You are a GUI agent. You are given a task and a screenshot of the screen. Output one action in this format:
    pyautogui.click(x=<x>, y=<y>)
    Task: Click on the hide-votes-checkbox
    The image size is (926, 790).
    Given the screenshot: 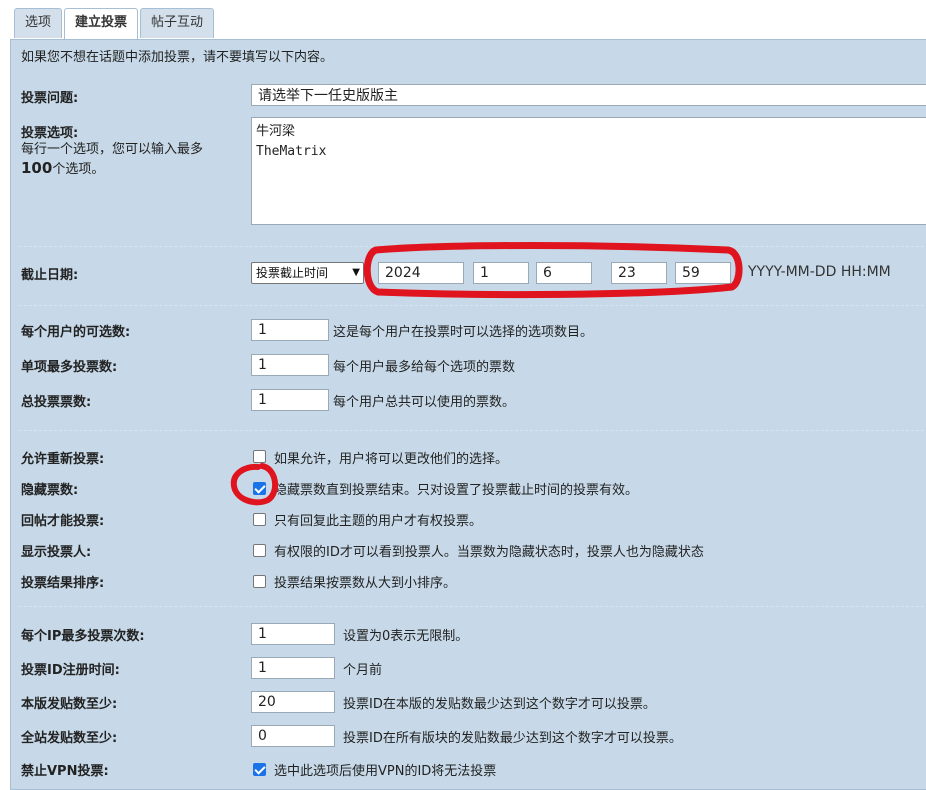 What is the action you would take?
    pyautogui.click(x=259, y=488)
    